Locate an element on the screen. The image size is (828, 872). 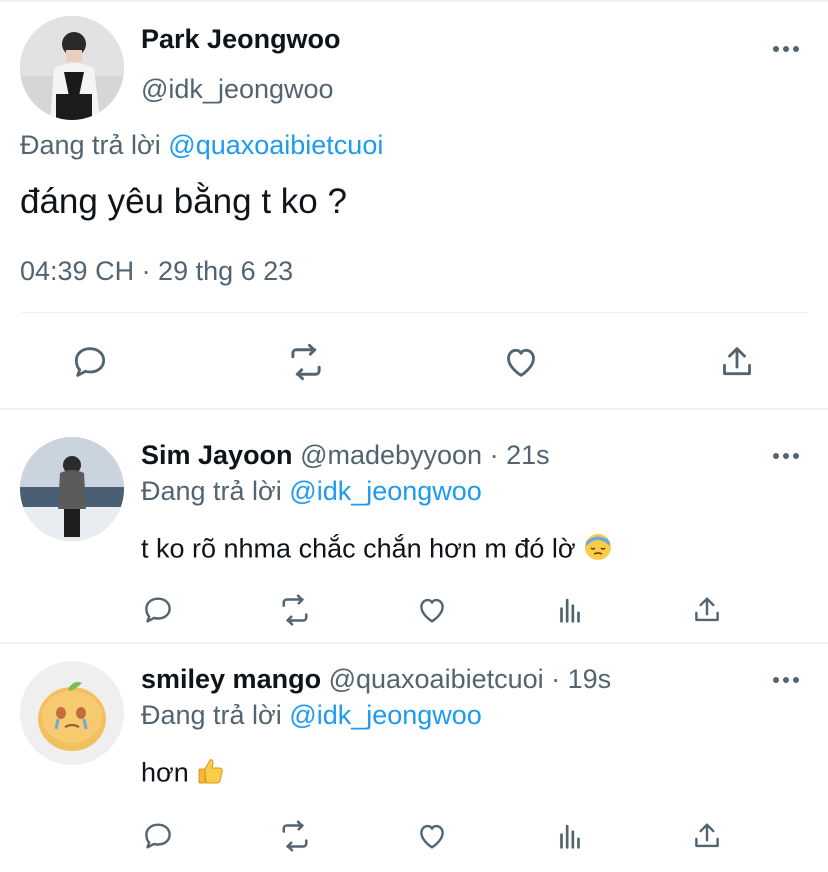
handle: @idk_jeongwoo is located at coordinates (237, 89).